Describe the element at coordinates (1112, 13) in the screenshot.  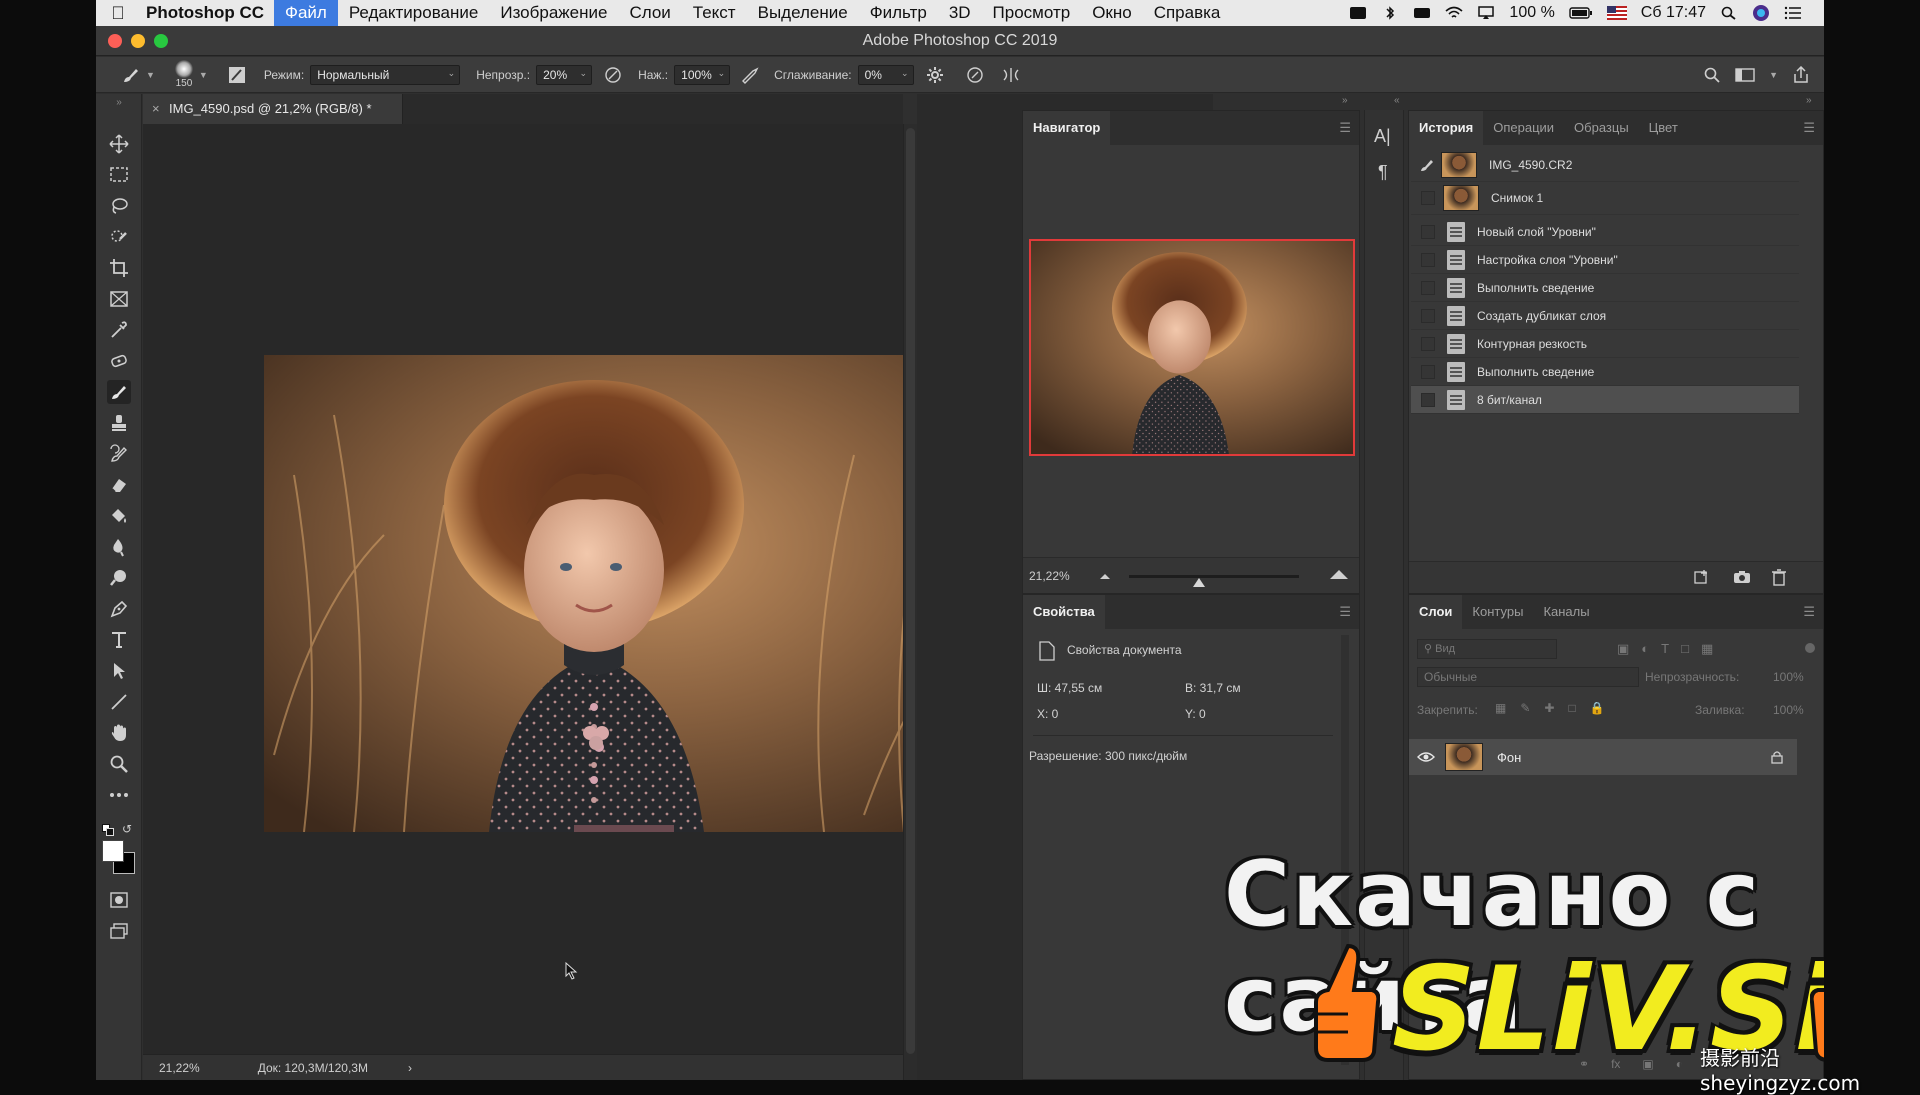
I see `menu-window: Окно` at that location.